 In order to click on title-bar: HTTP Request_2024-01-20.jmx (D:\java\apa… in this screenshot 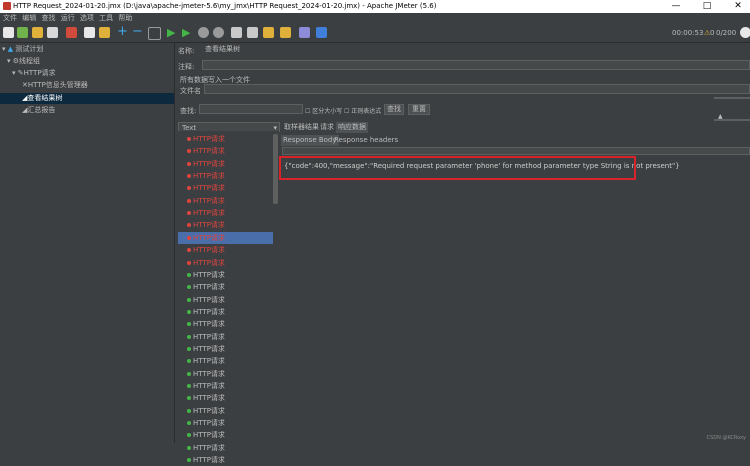, I will do `click(375, 6)`.